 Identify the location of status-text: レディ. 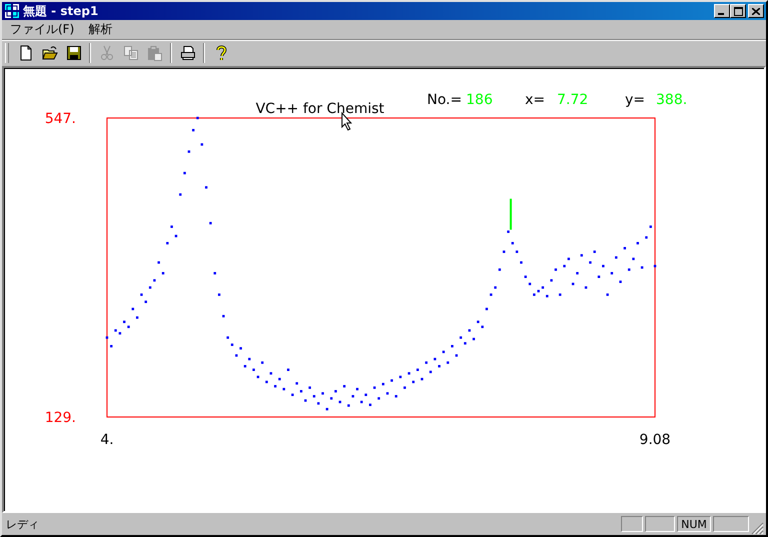
(22, 524).